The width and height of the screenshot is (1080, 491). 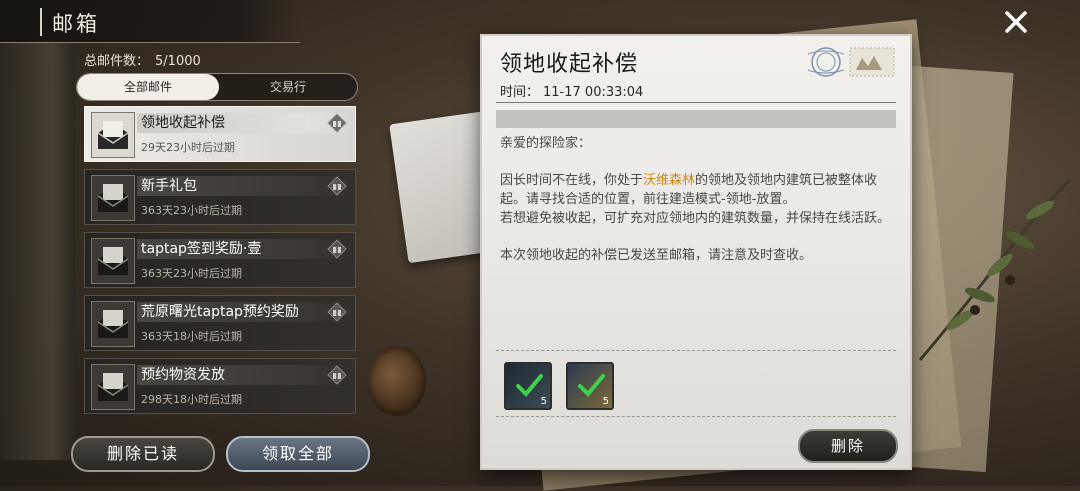 What do you see at coordinates (244, 375) in the screenshot?
I see `mail-item-name: 预约物资发放` at bounding box center [244, 375].